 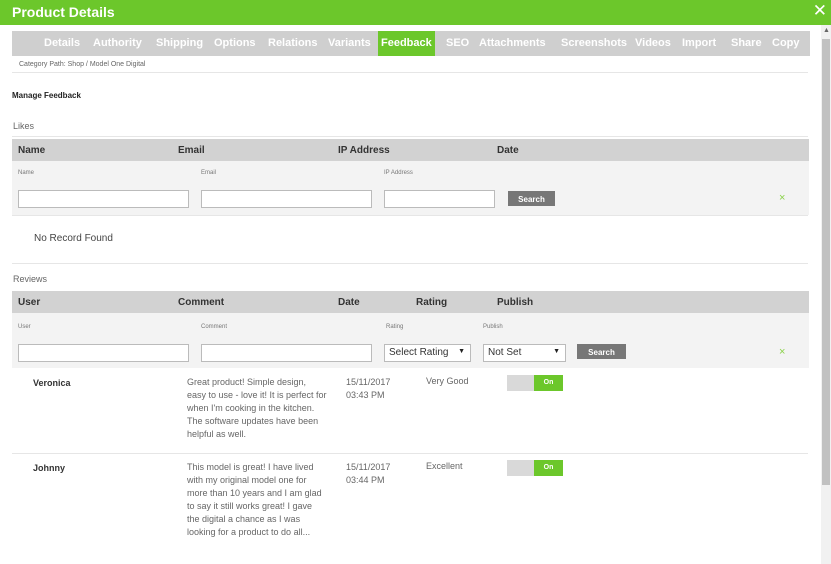 I want to click on close-icon: ✕, so click(x=820, y=11).